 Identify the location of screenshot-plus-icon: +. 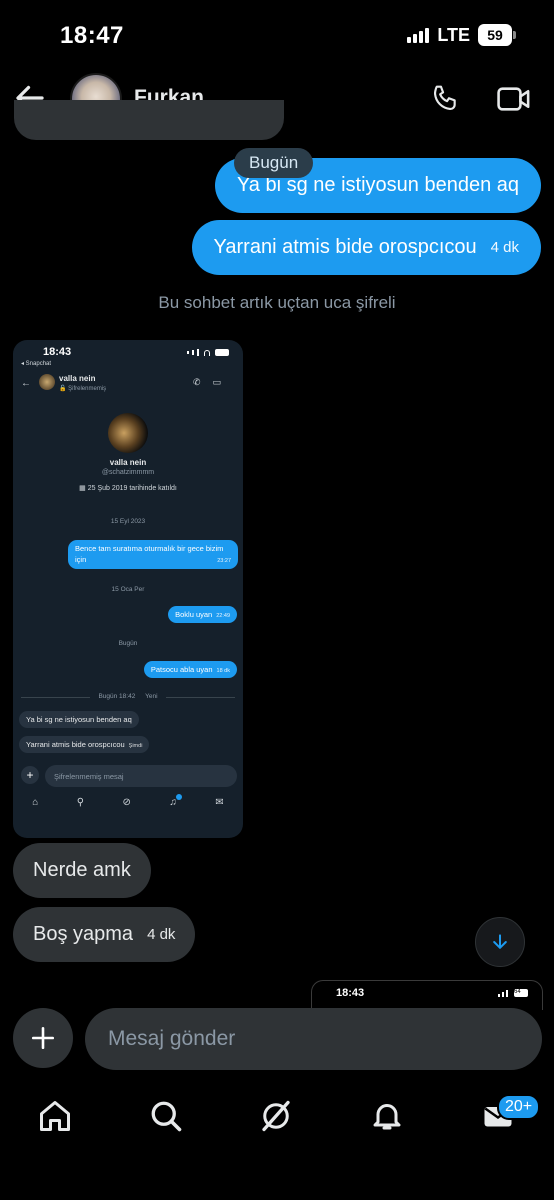
(30, 775).